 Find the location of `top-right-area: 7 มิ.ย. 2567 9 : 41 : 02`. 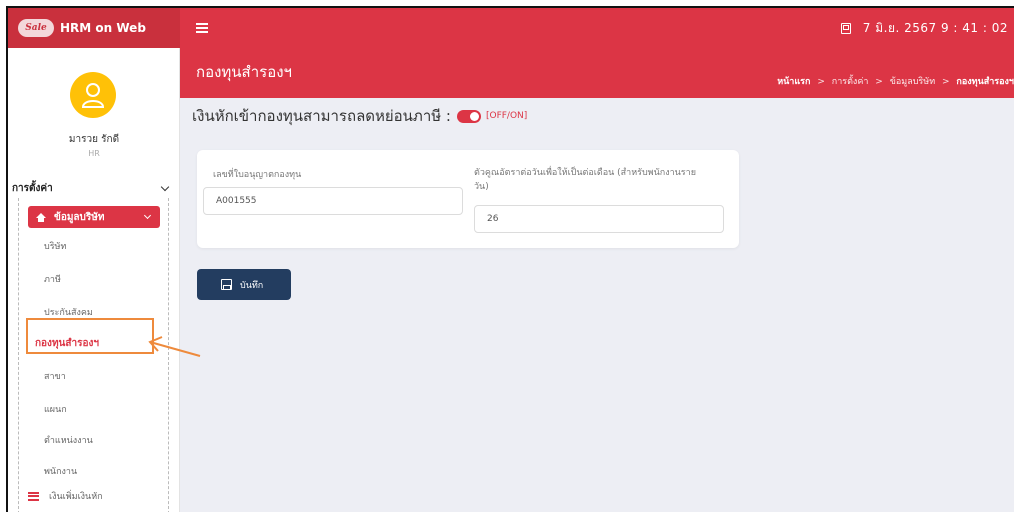

top-right-area: 7 มิ.ย. 2567 9 : 41 : 02 is located at coordinates (927, 28).